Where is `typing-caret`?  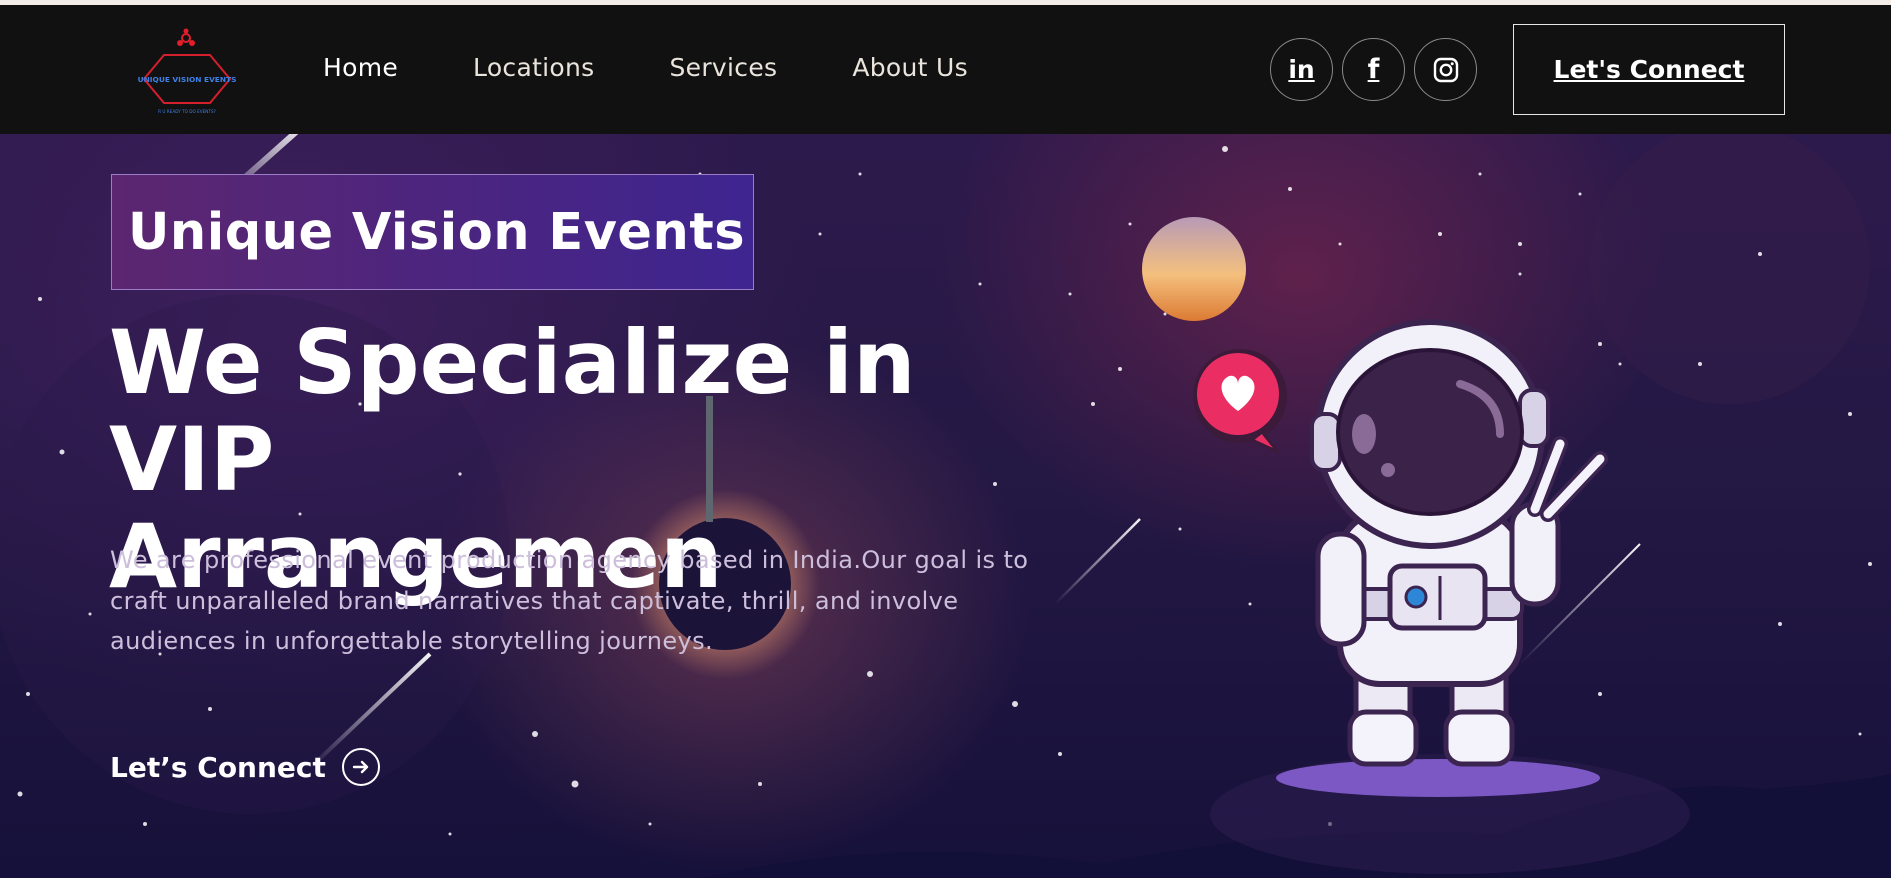
typing-caret is located at coordinates (709, 459).